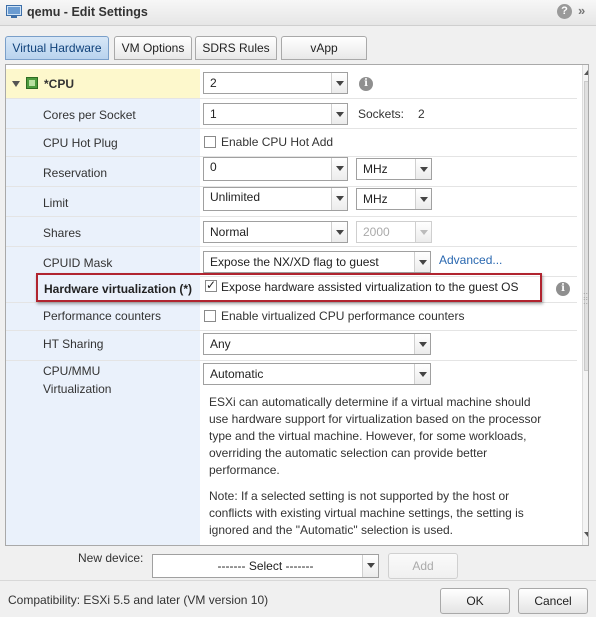 The height and width of the screenshot is (617, 596). What do you see at coordinates (73, 344) in the screenshot?
I see `ht-sharing-label: HT Sharing` at bounding box center [73, 344].